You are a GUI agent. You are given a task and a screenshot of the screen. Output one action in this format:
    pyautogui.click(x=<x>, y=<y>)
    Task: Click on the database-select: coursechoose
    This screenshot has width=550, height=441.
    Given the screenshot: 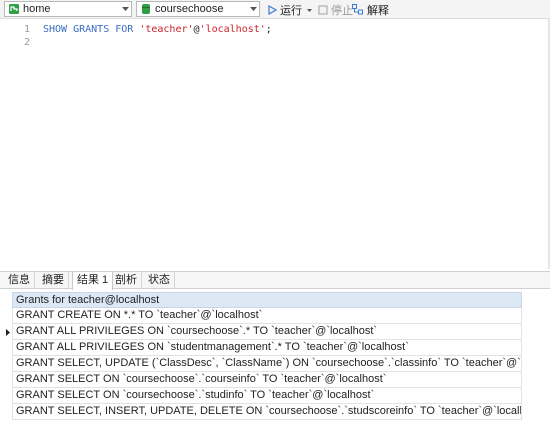 What is the action you would take?
    pyautogui.click(x=198, y=9)
    